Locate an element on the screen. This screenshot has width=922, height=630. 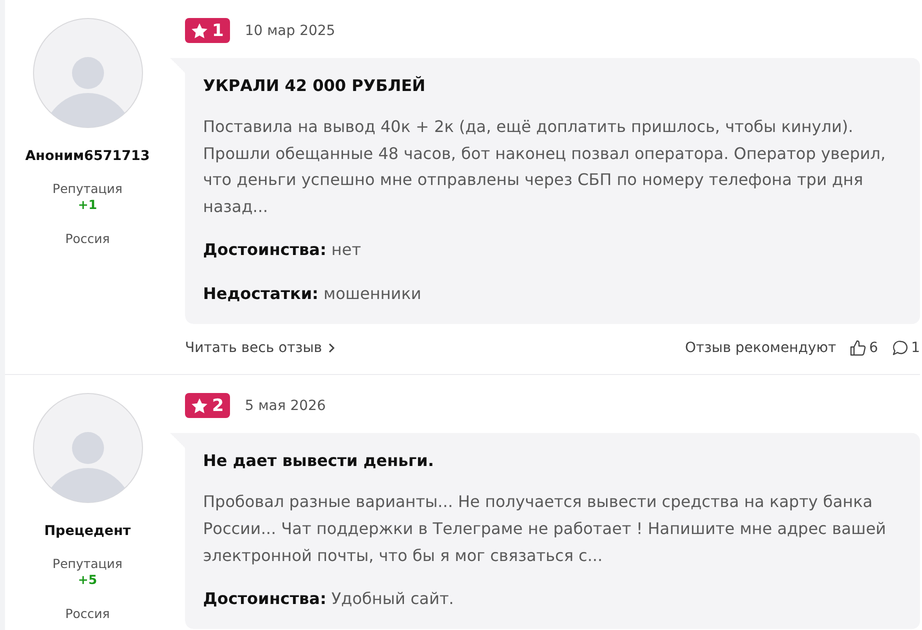
review-date: 10 мар 2025 is located at coordinates (290, 31).